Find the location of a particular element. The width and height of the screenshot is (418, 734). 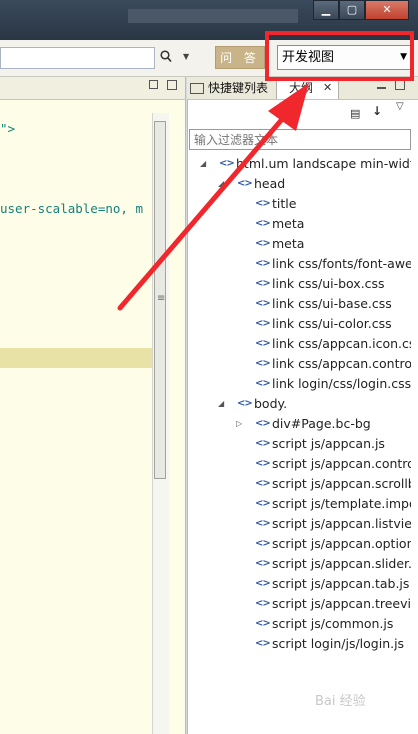

outline-tree-item: script js/appcan.control is located at coordinates (341, 464).